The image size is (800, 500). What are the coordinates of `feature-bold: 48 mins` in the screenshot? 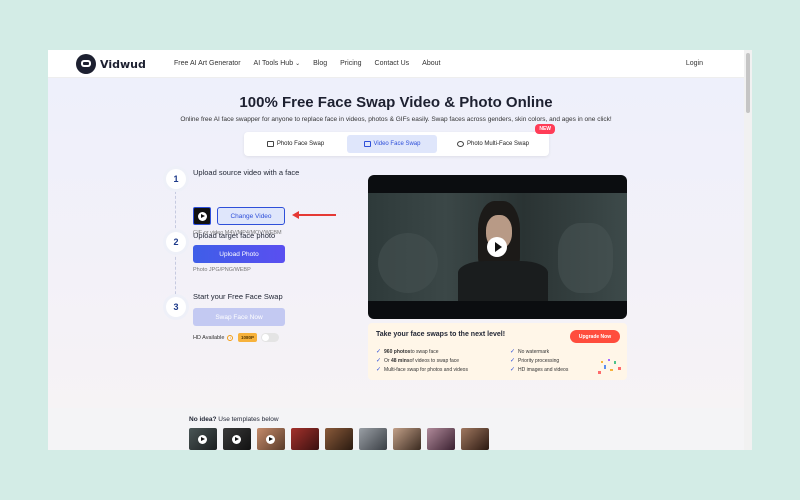 It's located at (400, 360).